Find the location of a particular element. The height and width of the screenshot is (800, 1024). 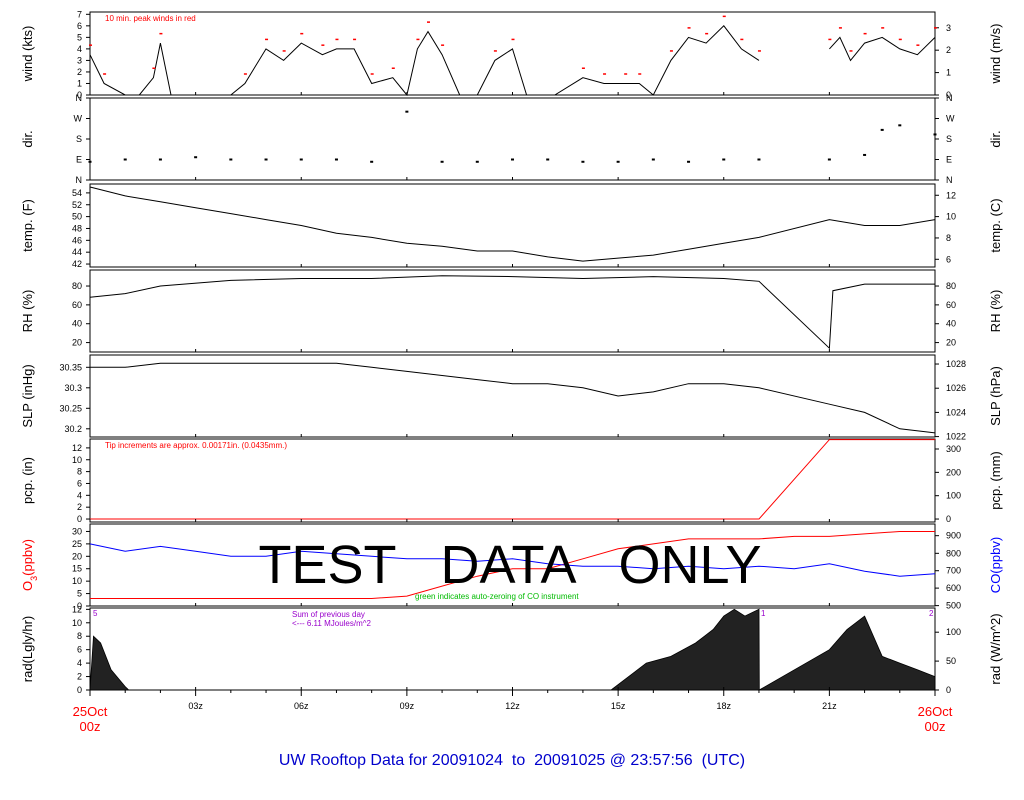

y-axis-label-right: pcp. (mm) is located at coordinates (995, 480).